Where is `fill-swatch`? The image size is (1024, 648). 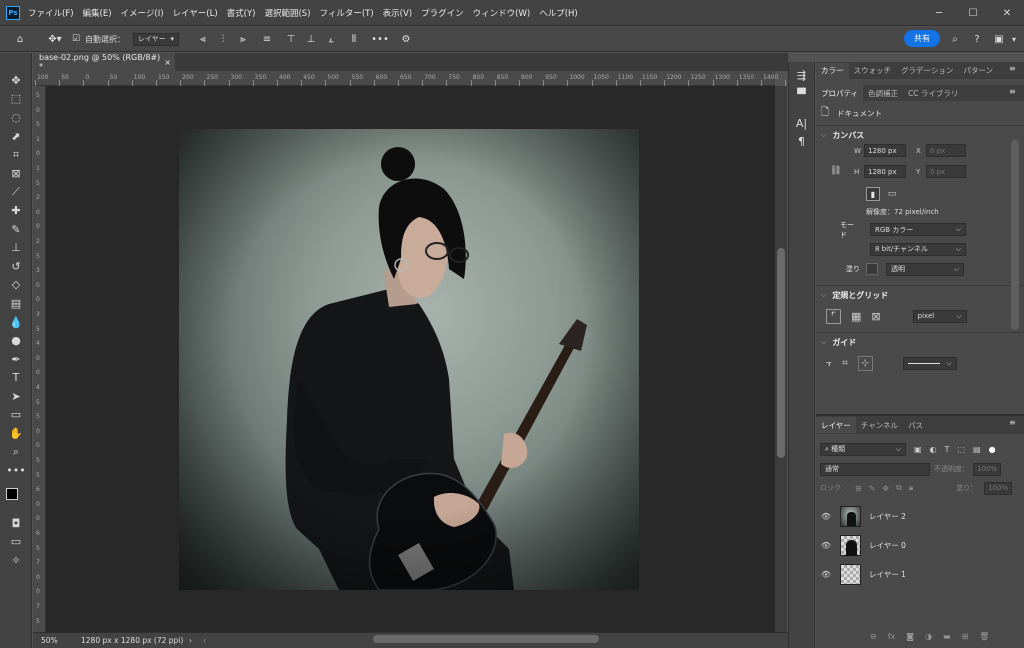 fill-swatch is located at coordinates (872, 269).